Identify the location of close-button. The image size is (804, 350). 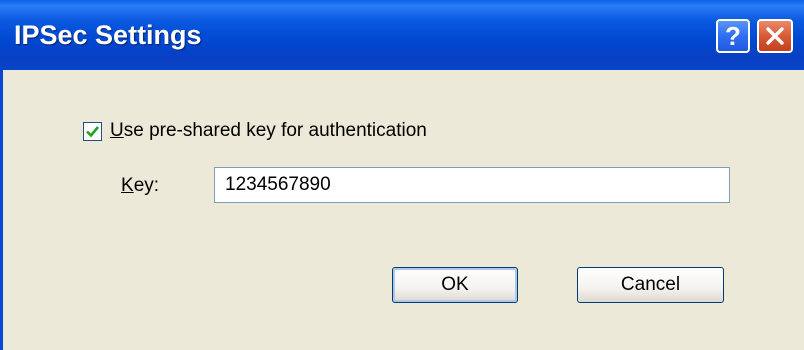
(775, 36).